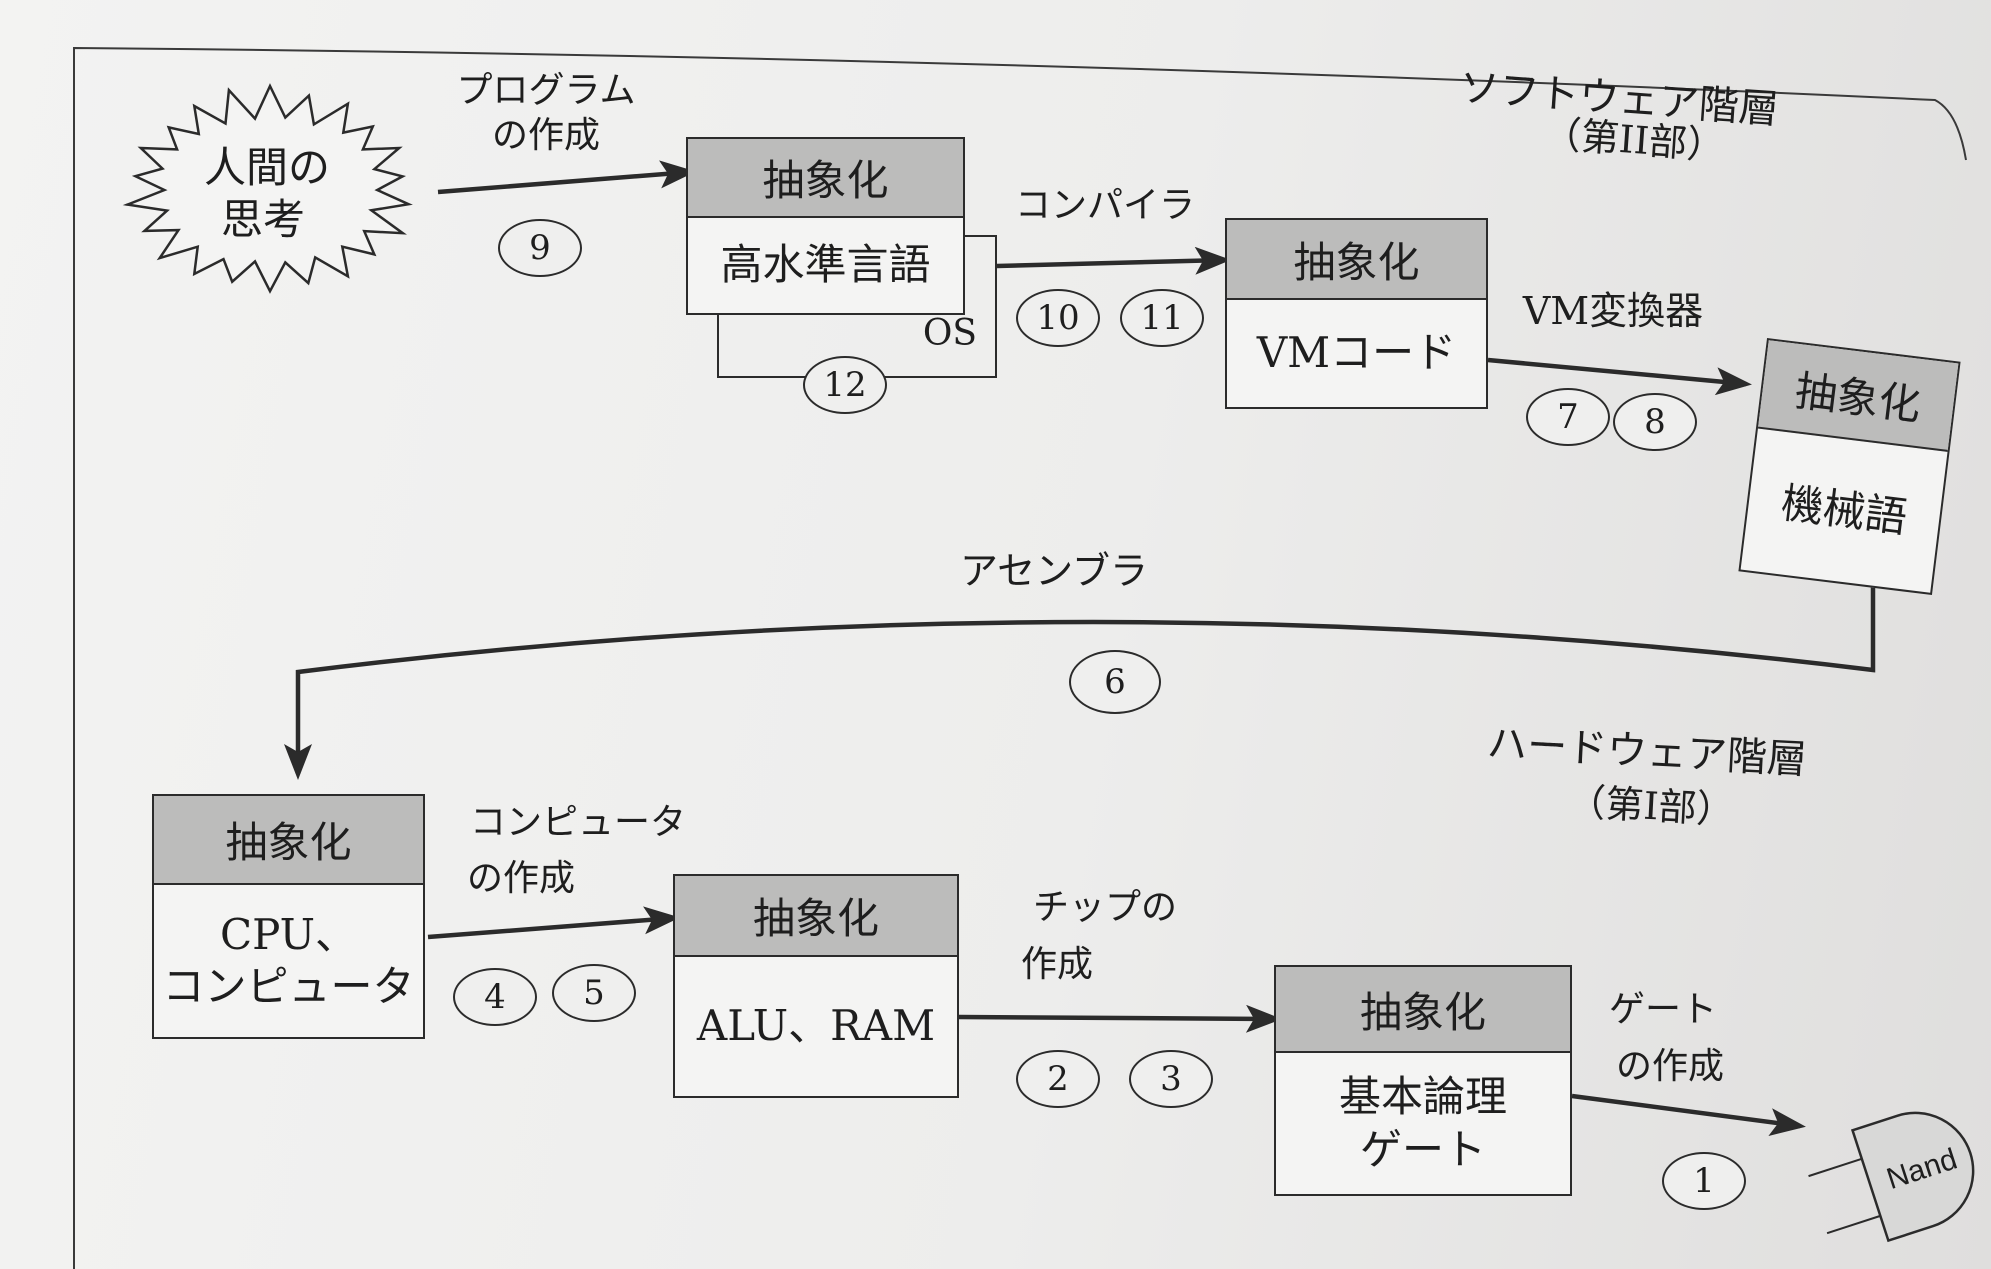 This screenshot has height=1269, width=1991. Describe the element at coordinates (288, 961) in the screenshot. I see `box-body: CPU、 コンピュータ` at that location.